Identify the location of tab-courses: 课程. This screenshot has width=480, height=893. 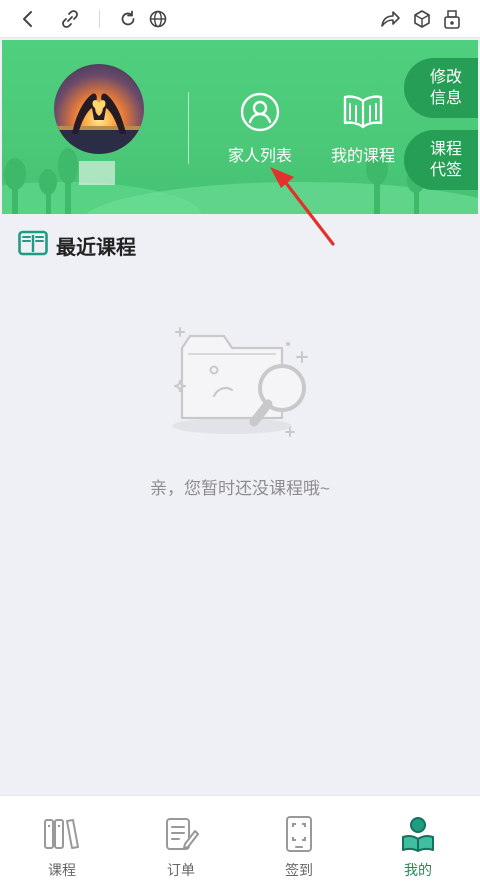
(62, 847).